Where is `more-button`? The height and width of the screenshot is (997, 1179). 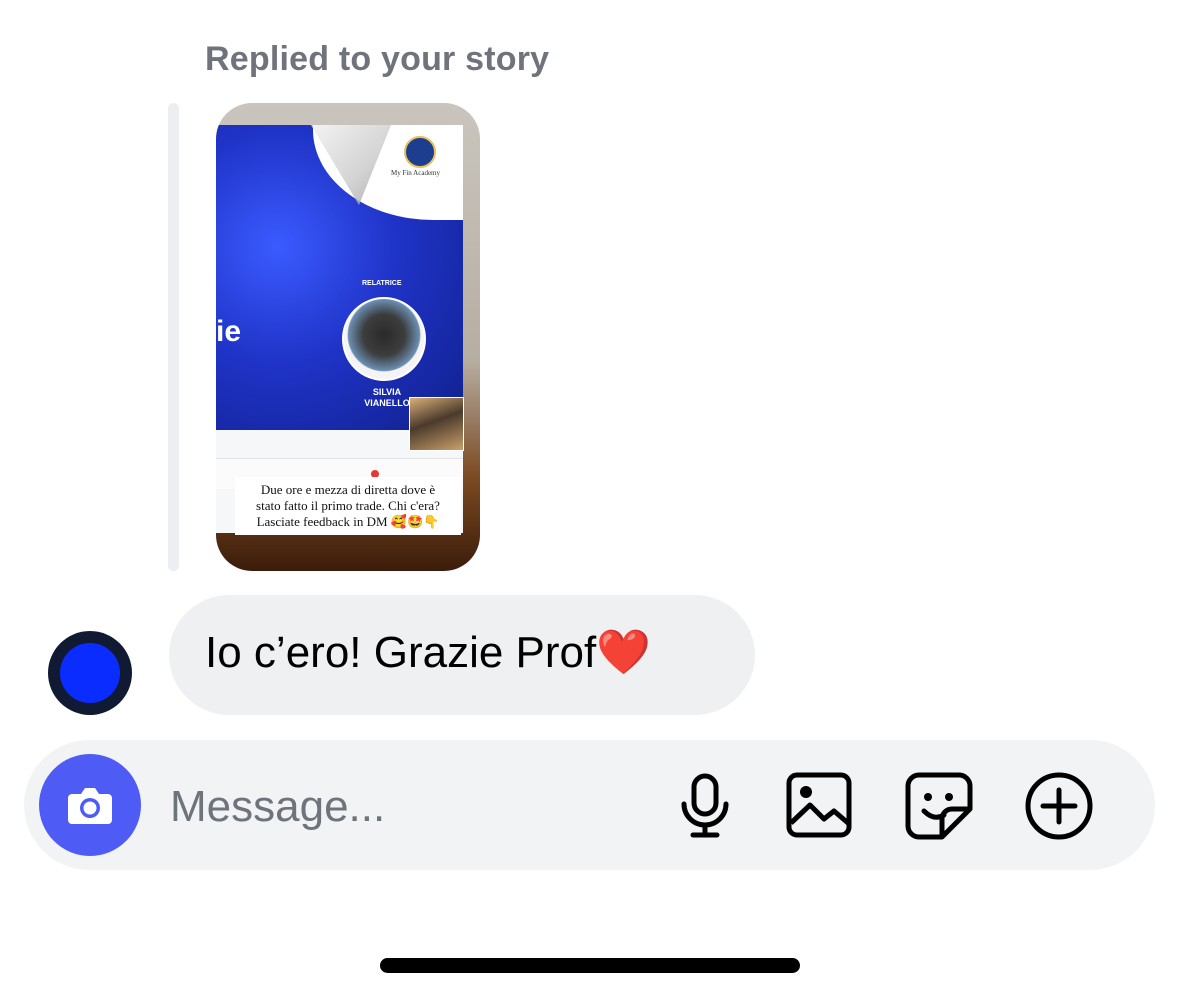 more-button is located at coordinates (1059, 806).